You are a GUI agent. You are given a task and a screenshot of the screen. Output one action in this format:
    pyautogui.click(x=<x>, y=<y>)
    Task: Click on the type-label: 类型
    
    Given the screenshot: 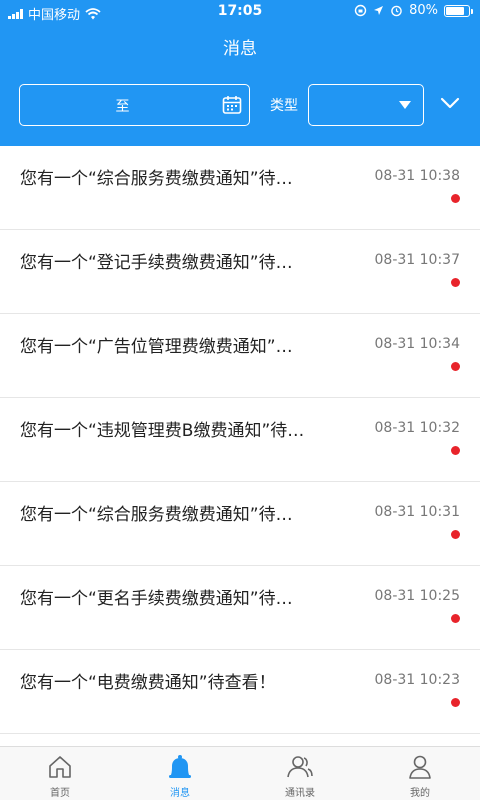 What is the action you would take?
    pyautogui.click(x=284, y=106)
    